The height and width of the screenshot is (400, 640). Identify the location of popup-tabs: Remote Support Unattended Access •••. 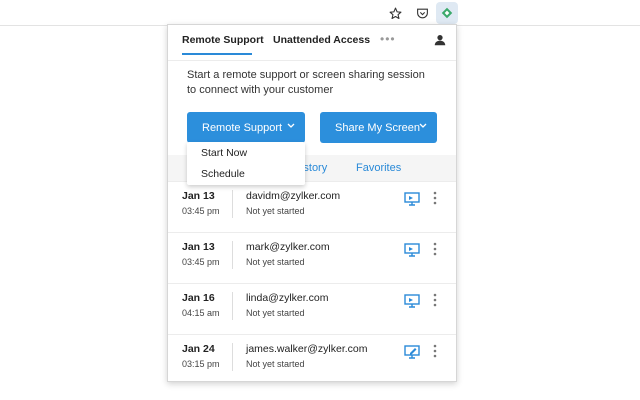
(312, 43).